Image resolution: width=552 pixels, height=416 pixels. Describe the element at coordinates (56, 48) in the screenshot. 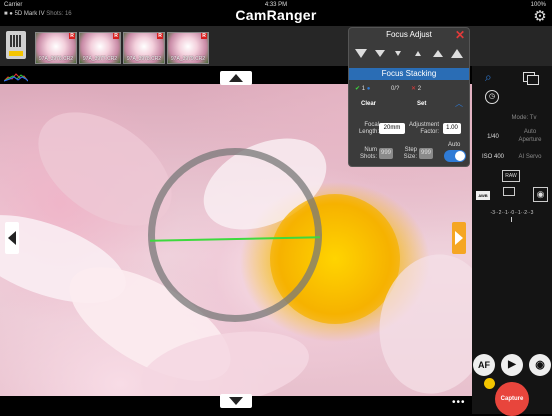

I see `thumbnail: R 97A_3976.CR2` at that location.